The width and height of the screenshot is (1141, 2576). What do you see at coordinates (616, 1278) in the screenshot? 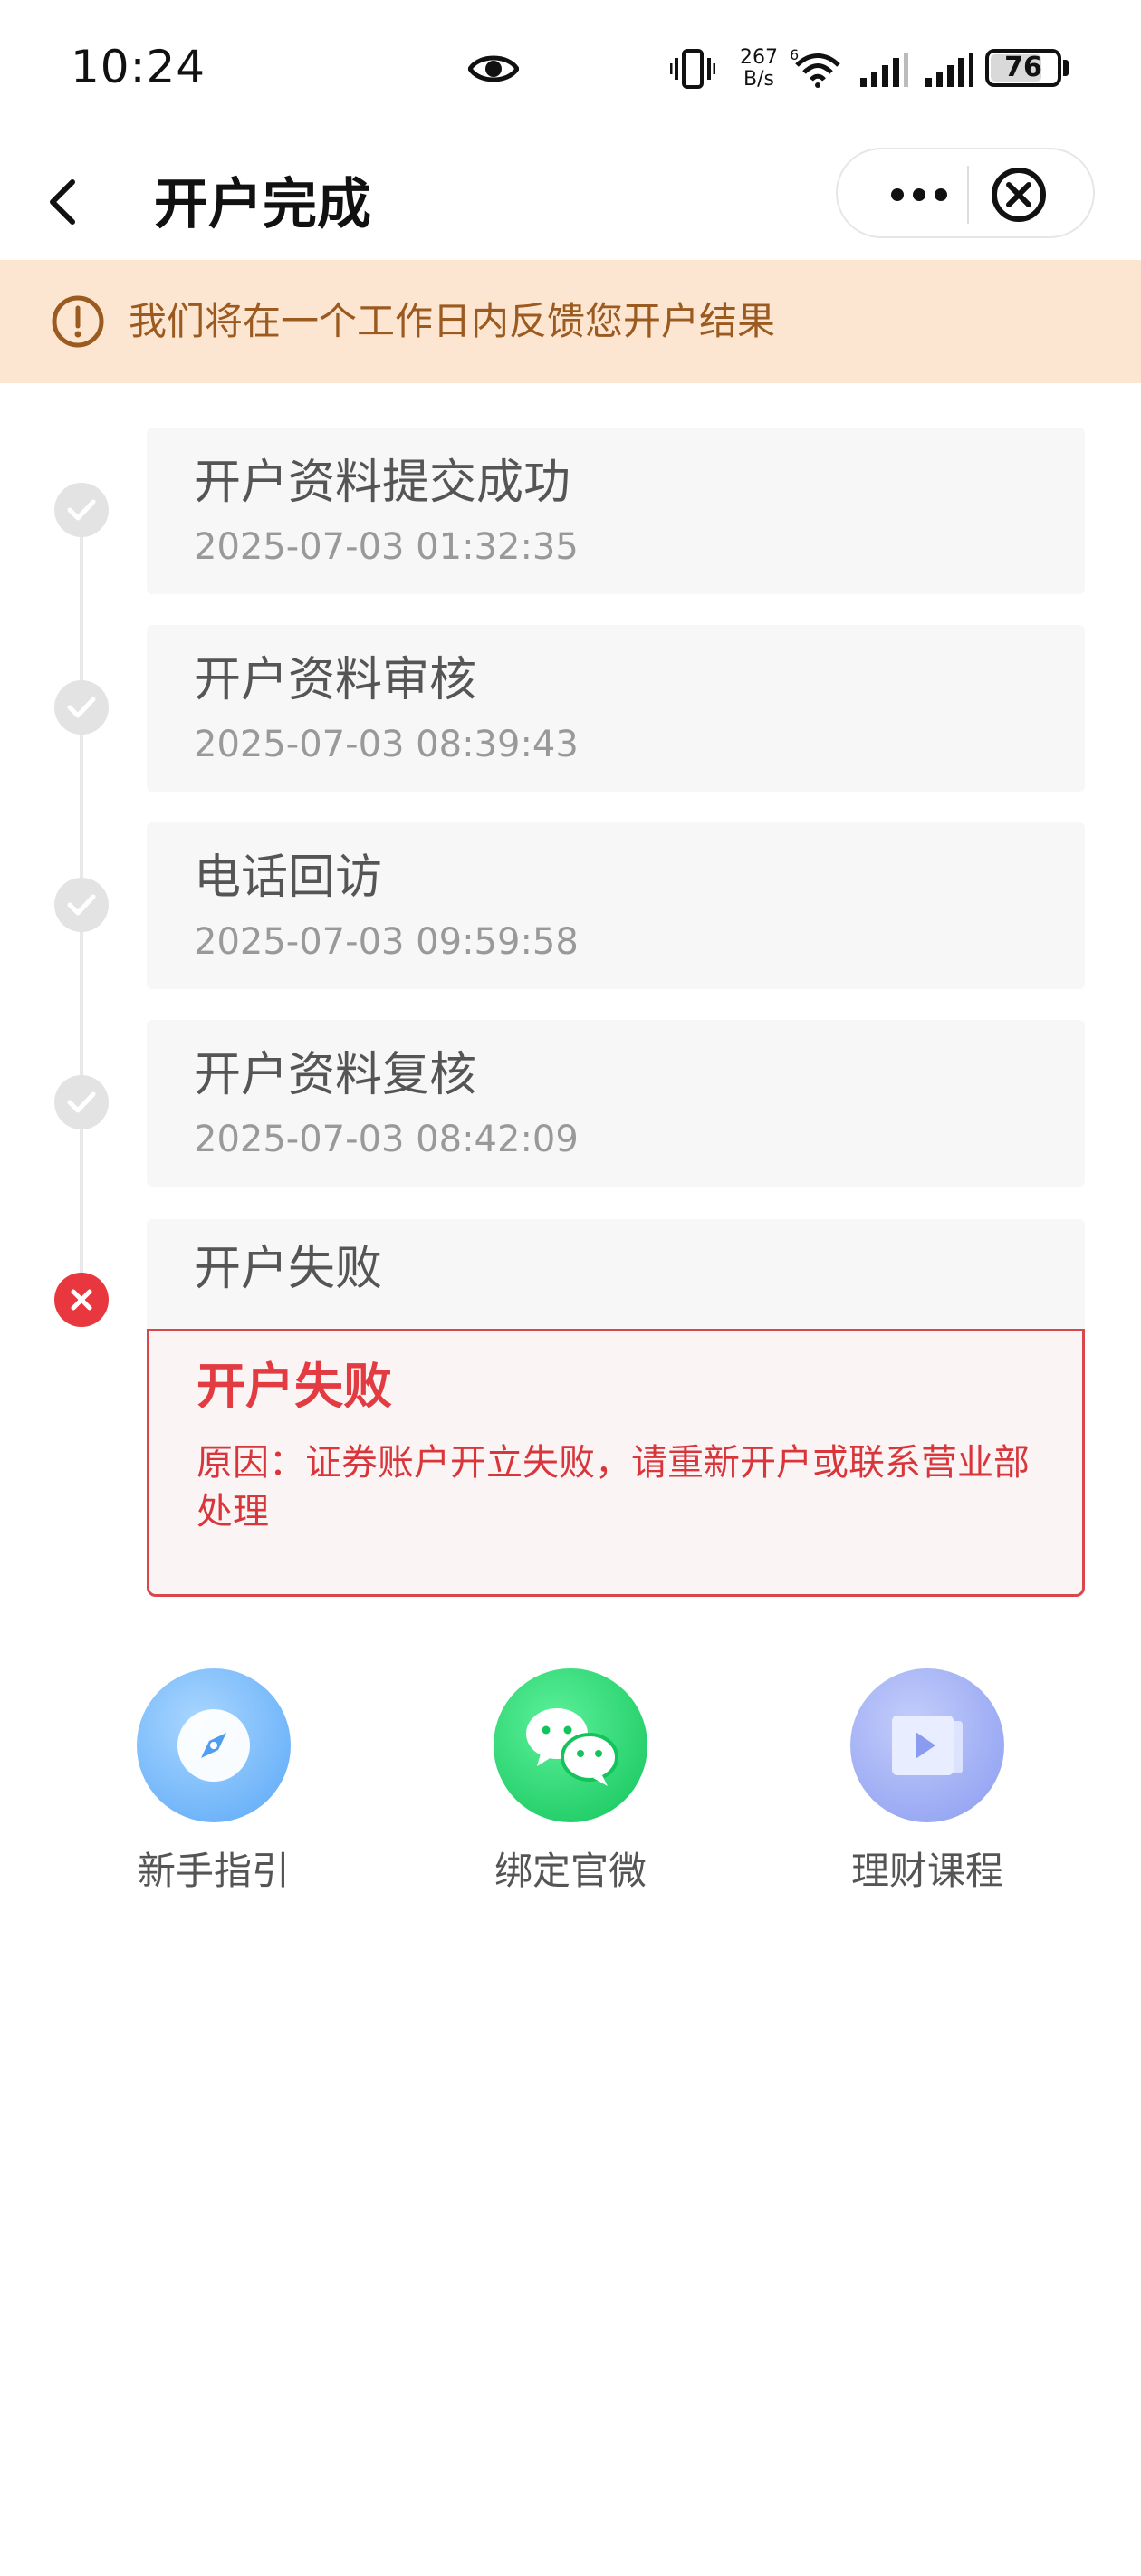
I see `timeline-step-failed: 开户失败` at bounding box center [616, 1278].